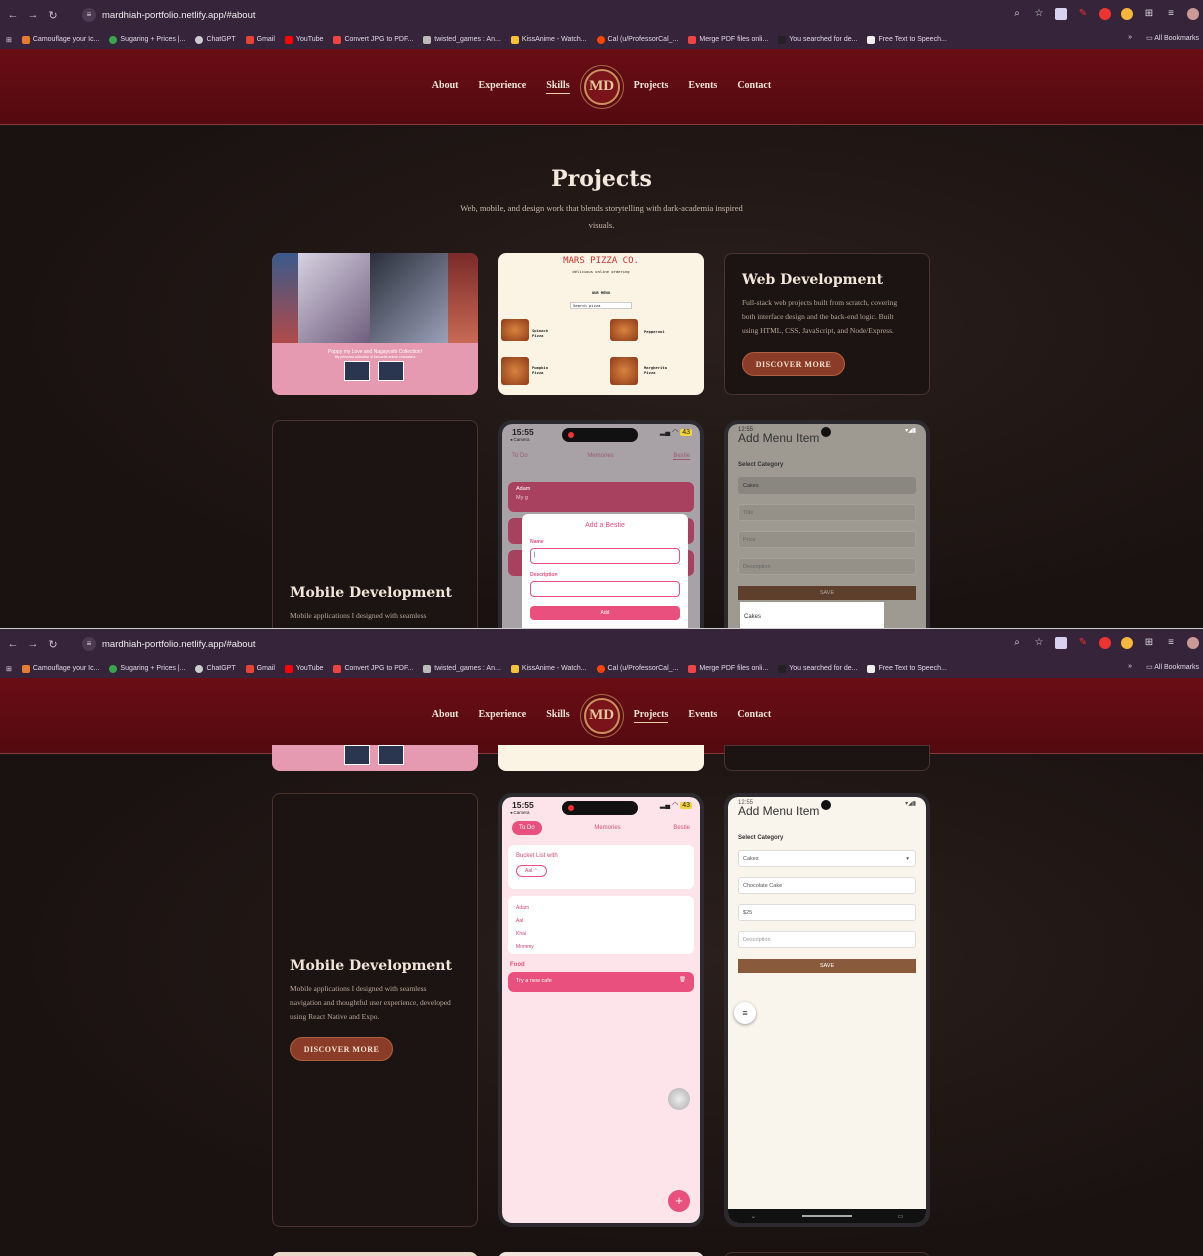  I want to click on project-card-anime, so click(375, 758).